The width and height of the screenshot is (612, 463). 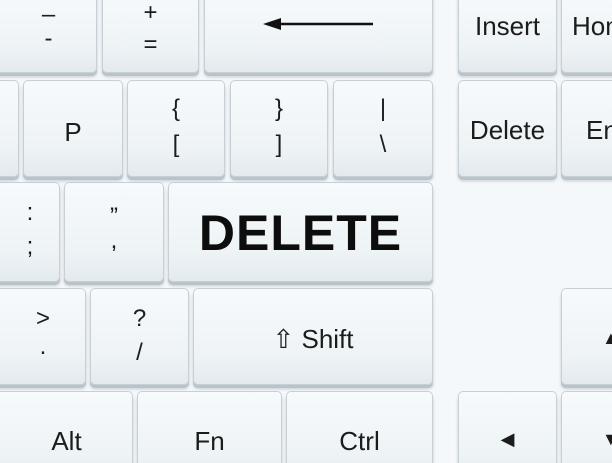 What do you see at coordinates (139, 318) in the screenshot?
I see `slash-key-top-label: ?` at bounding box center [139, 318].